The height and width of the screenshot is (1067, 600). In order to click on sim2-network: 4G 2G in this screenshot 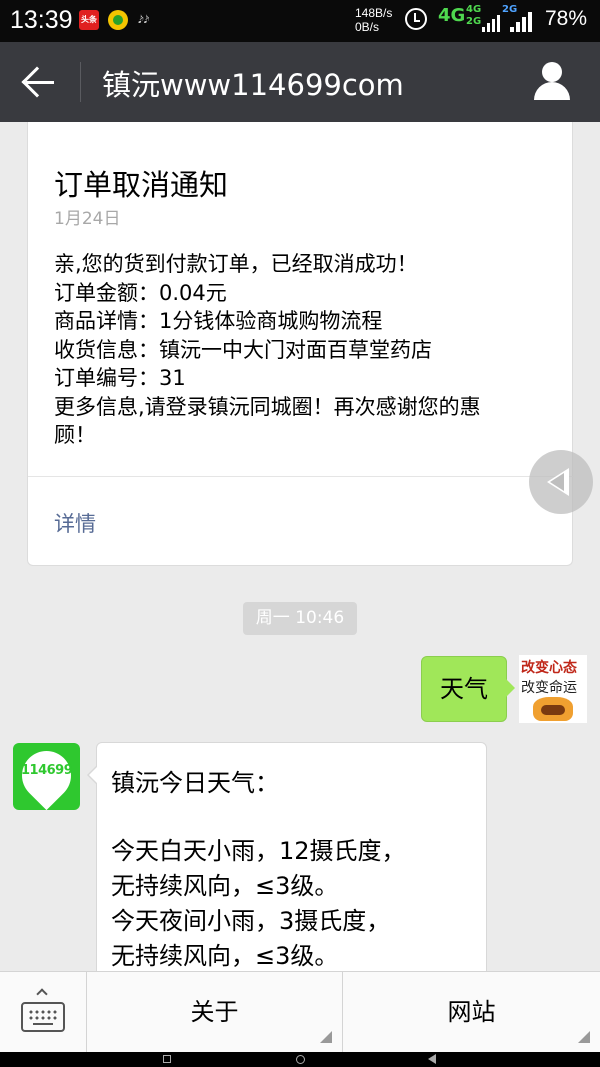, I will do `click(473, 16)`.